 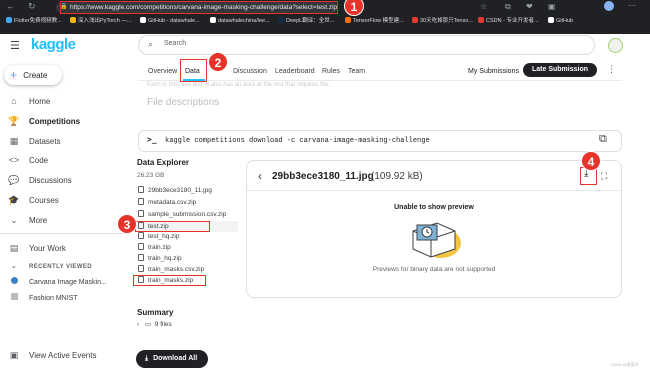 I want to click on dataset-thumb-icon, so click(x=14, y=296).